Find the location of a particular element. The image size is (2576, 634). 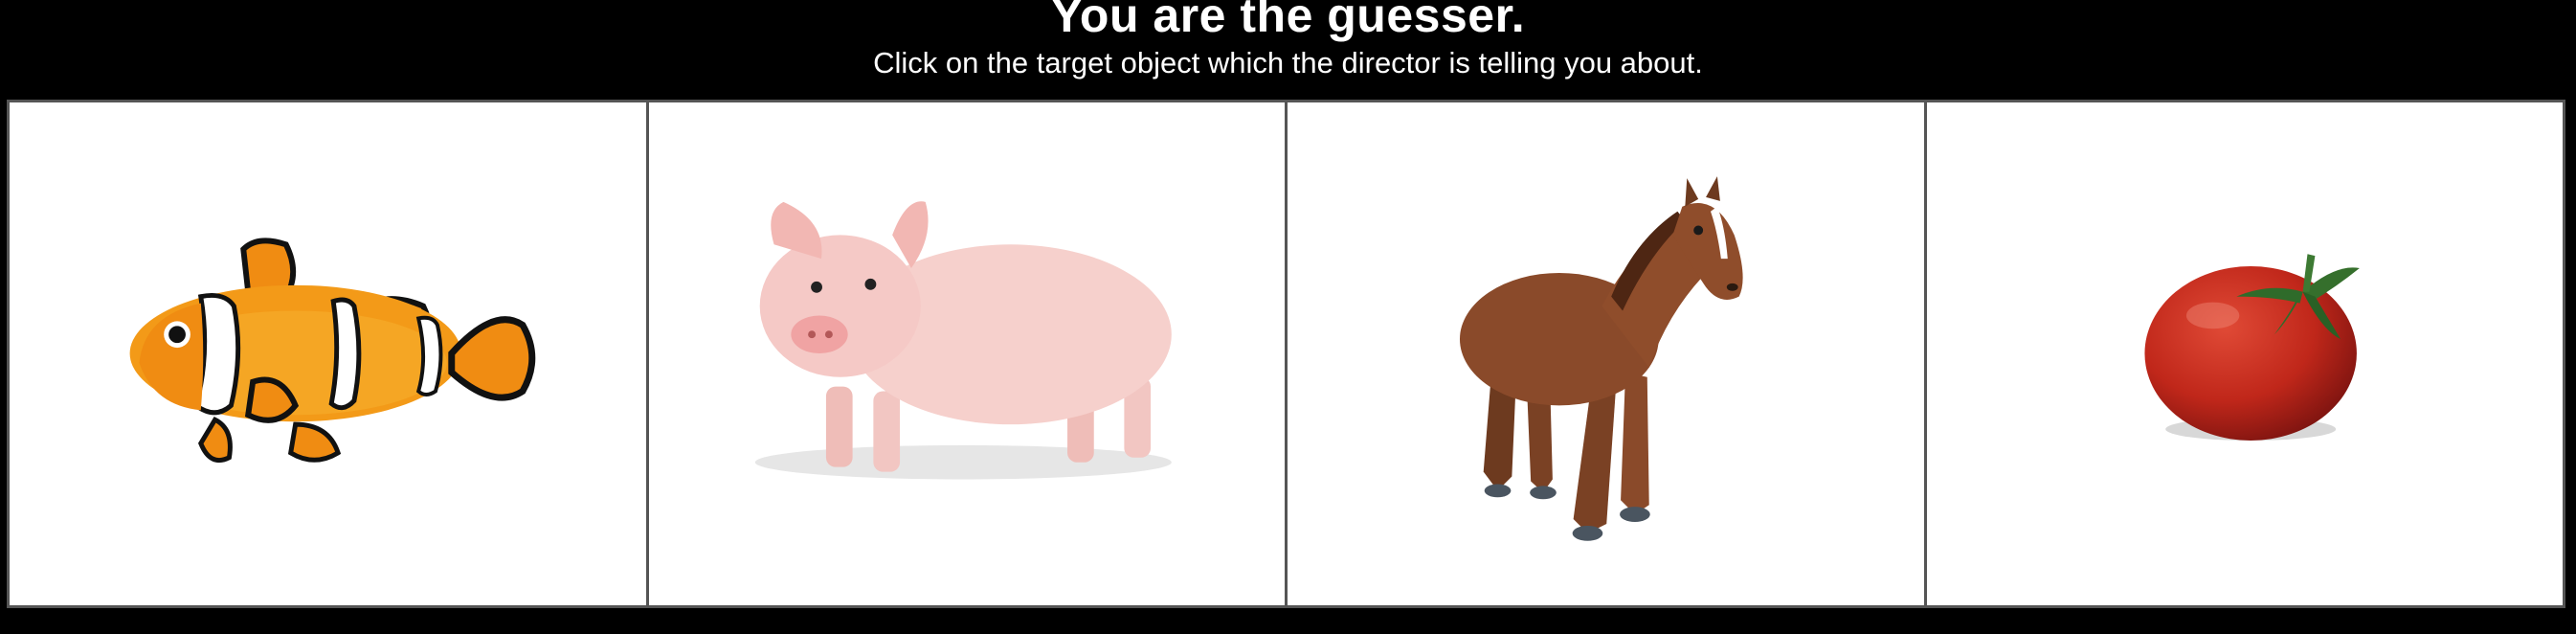

horse-icon is located at coordinates (1601, 358).